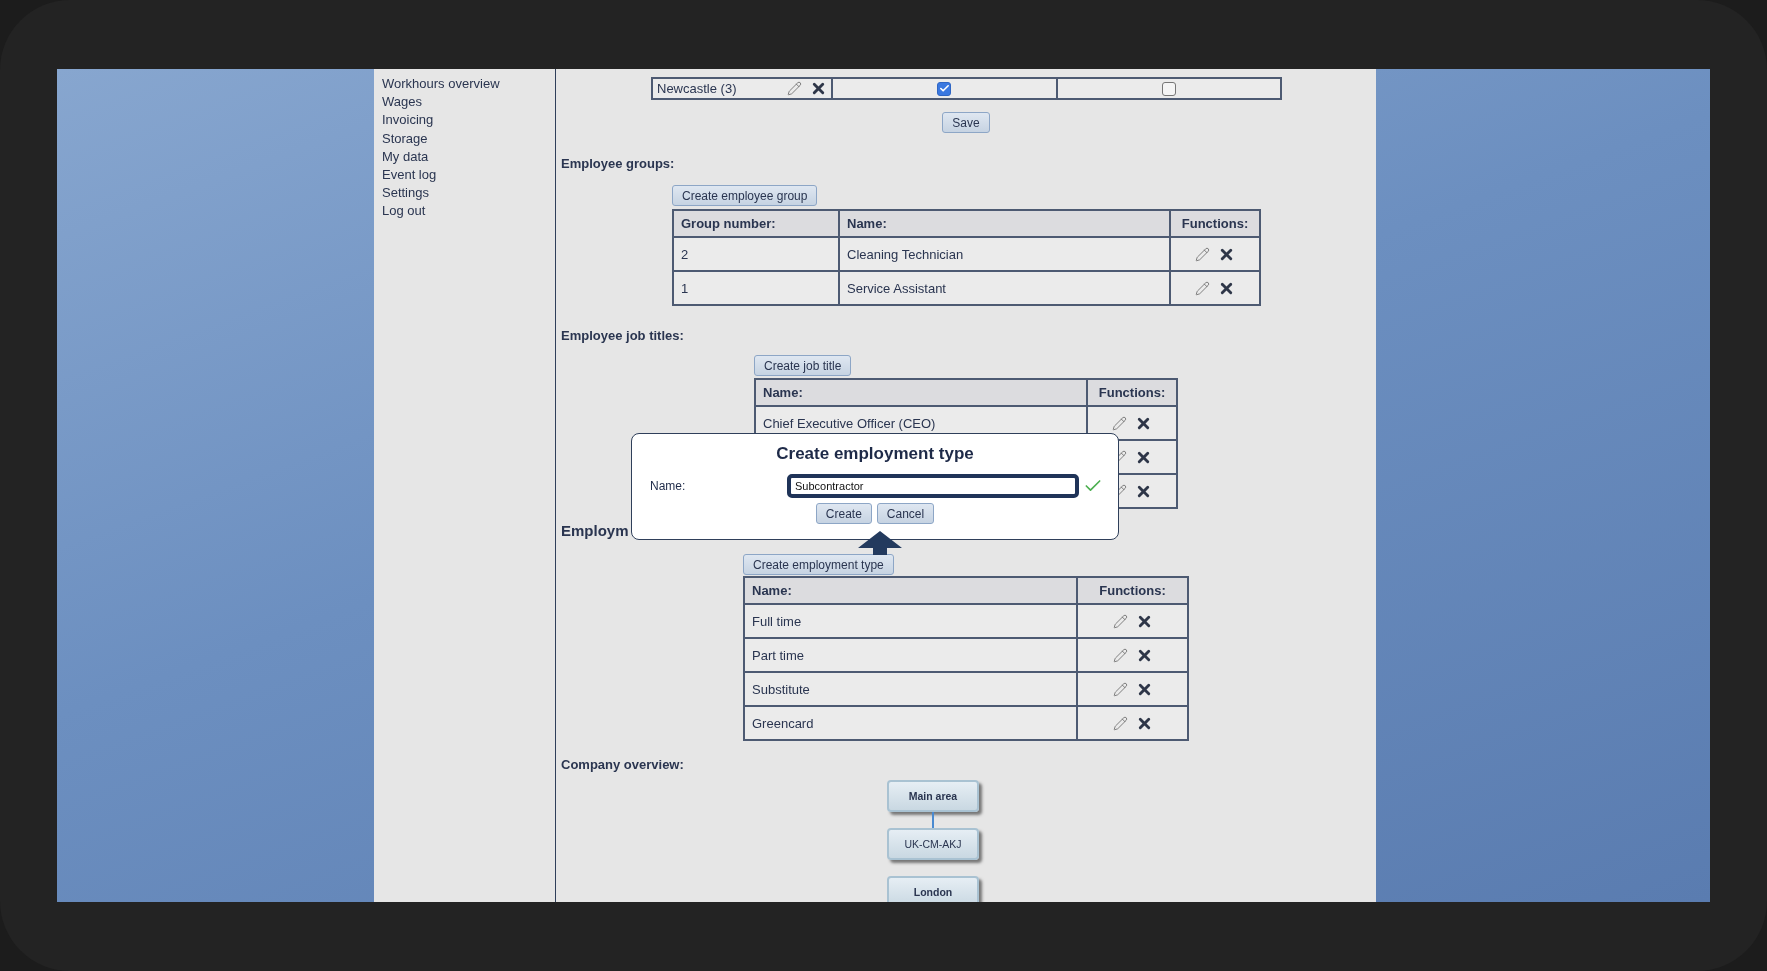  Describe the element at coordinates (966, 122) in the screenshot. I see `save-button: Save` at that location.